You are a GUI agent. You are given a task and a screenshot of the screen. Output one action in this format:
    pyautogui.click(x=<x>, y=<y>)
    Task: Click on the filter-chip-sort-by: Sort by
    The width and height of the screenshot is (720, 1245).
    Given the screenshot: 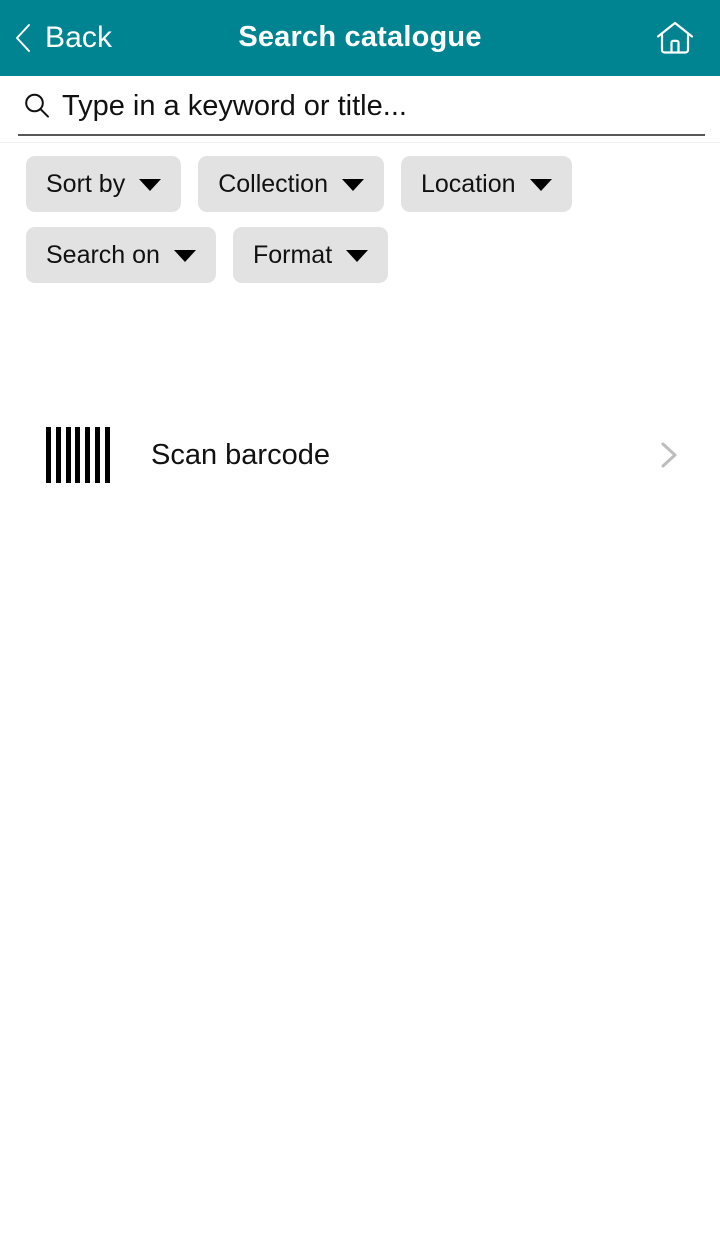 What is the action you would take?
    pyautogui.click(x=104, y=184)
    